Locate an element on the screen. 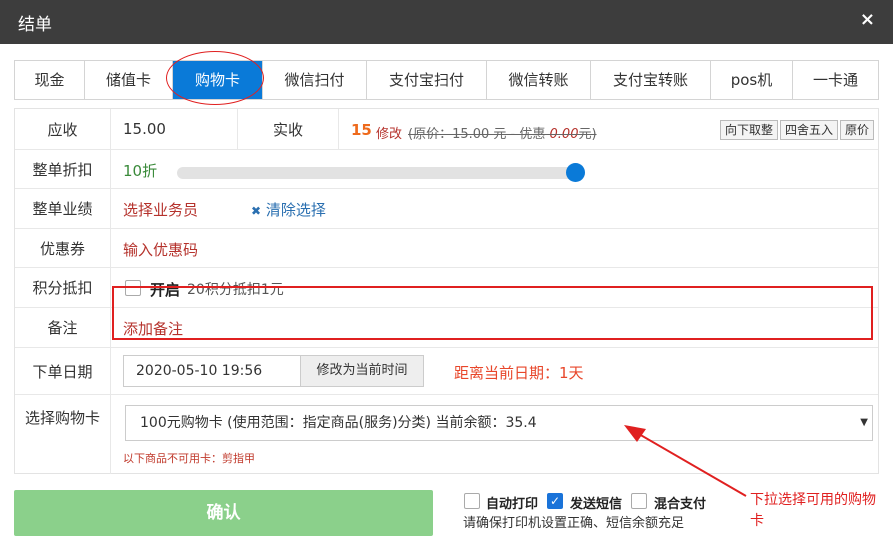 The width and height of the screenshot is (893, 550). tab-shopping-card: 购物卡 is located at coordinates (218, 80).